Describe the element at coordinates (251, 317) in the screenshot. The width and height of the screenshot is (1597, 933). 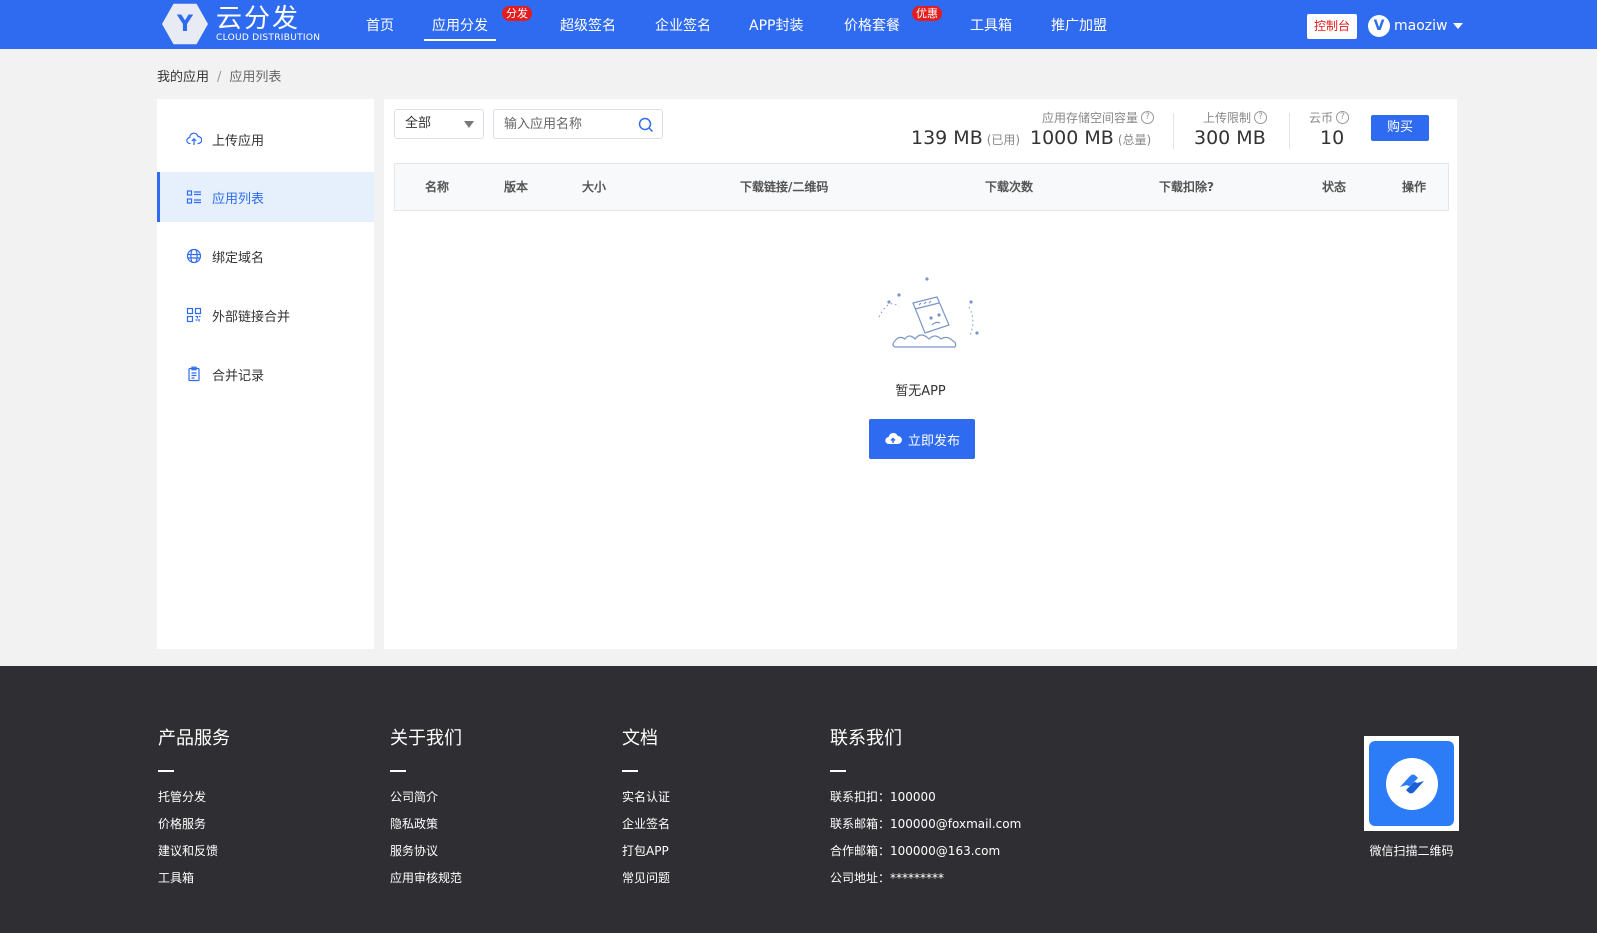
I see `sidebar-item-label: 外部链接合并` at that location.